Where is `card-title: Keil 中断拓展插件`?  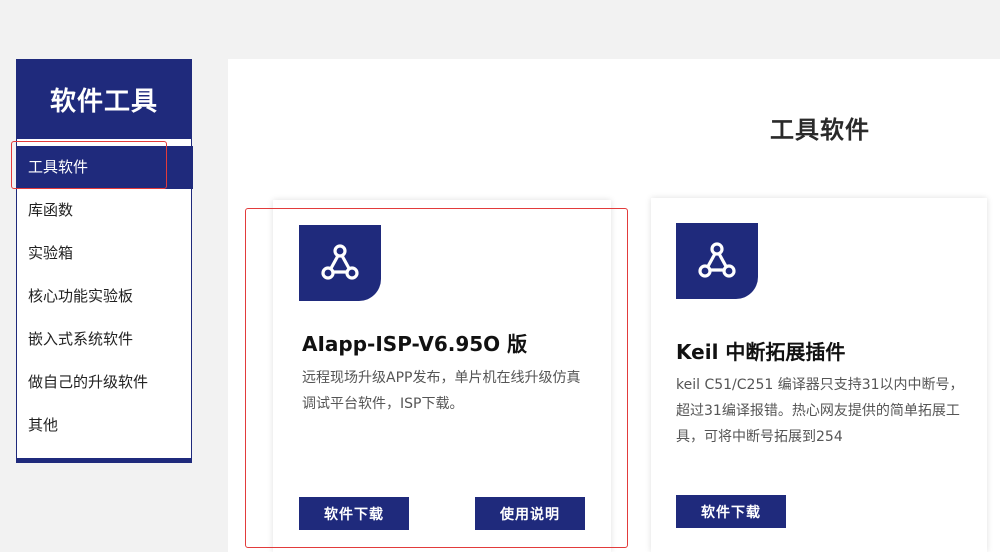 card-title: Keil 中断拓展插件 is located at coordinates (761, 352).